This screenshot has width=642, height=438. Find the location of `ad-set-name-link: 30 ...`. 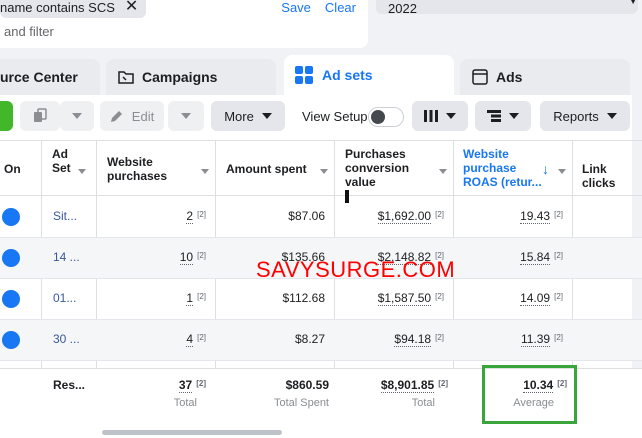

ad-set-name-link: 30 ... is located at coordinates (66, 339).